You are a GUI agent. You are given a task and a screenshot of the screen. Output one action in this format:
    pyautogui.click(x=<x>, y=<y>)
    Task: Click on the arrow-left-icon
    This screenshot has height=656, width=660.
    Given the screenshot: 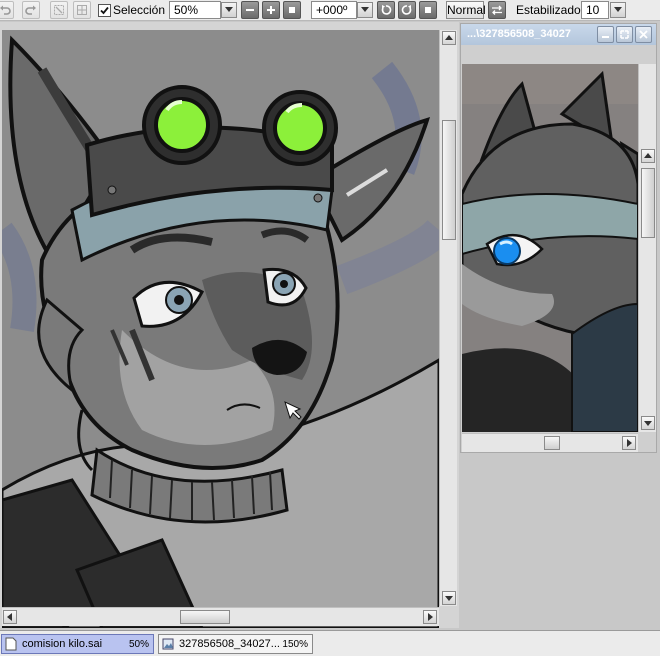 What is the action you would take?
    pyautogui.click(x=9, y=617)
    